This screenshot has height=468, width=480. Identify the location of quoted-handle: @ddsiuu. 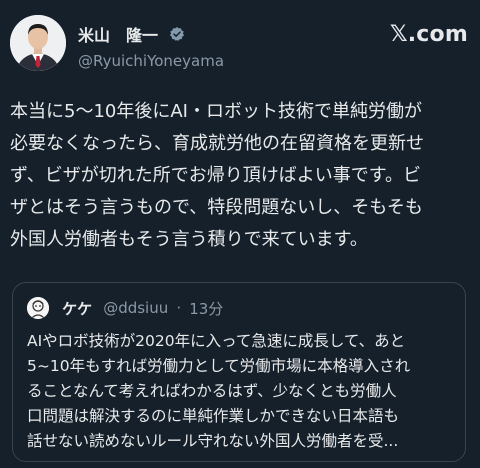
(135, 308).